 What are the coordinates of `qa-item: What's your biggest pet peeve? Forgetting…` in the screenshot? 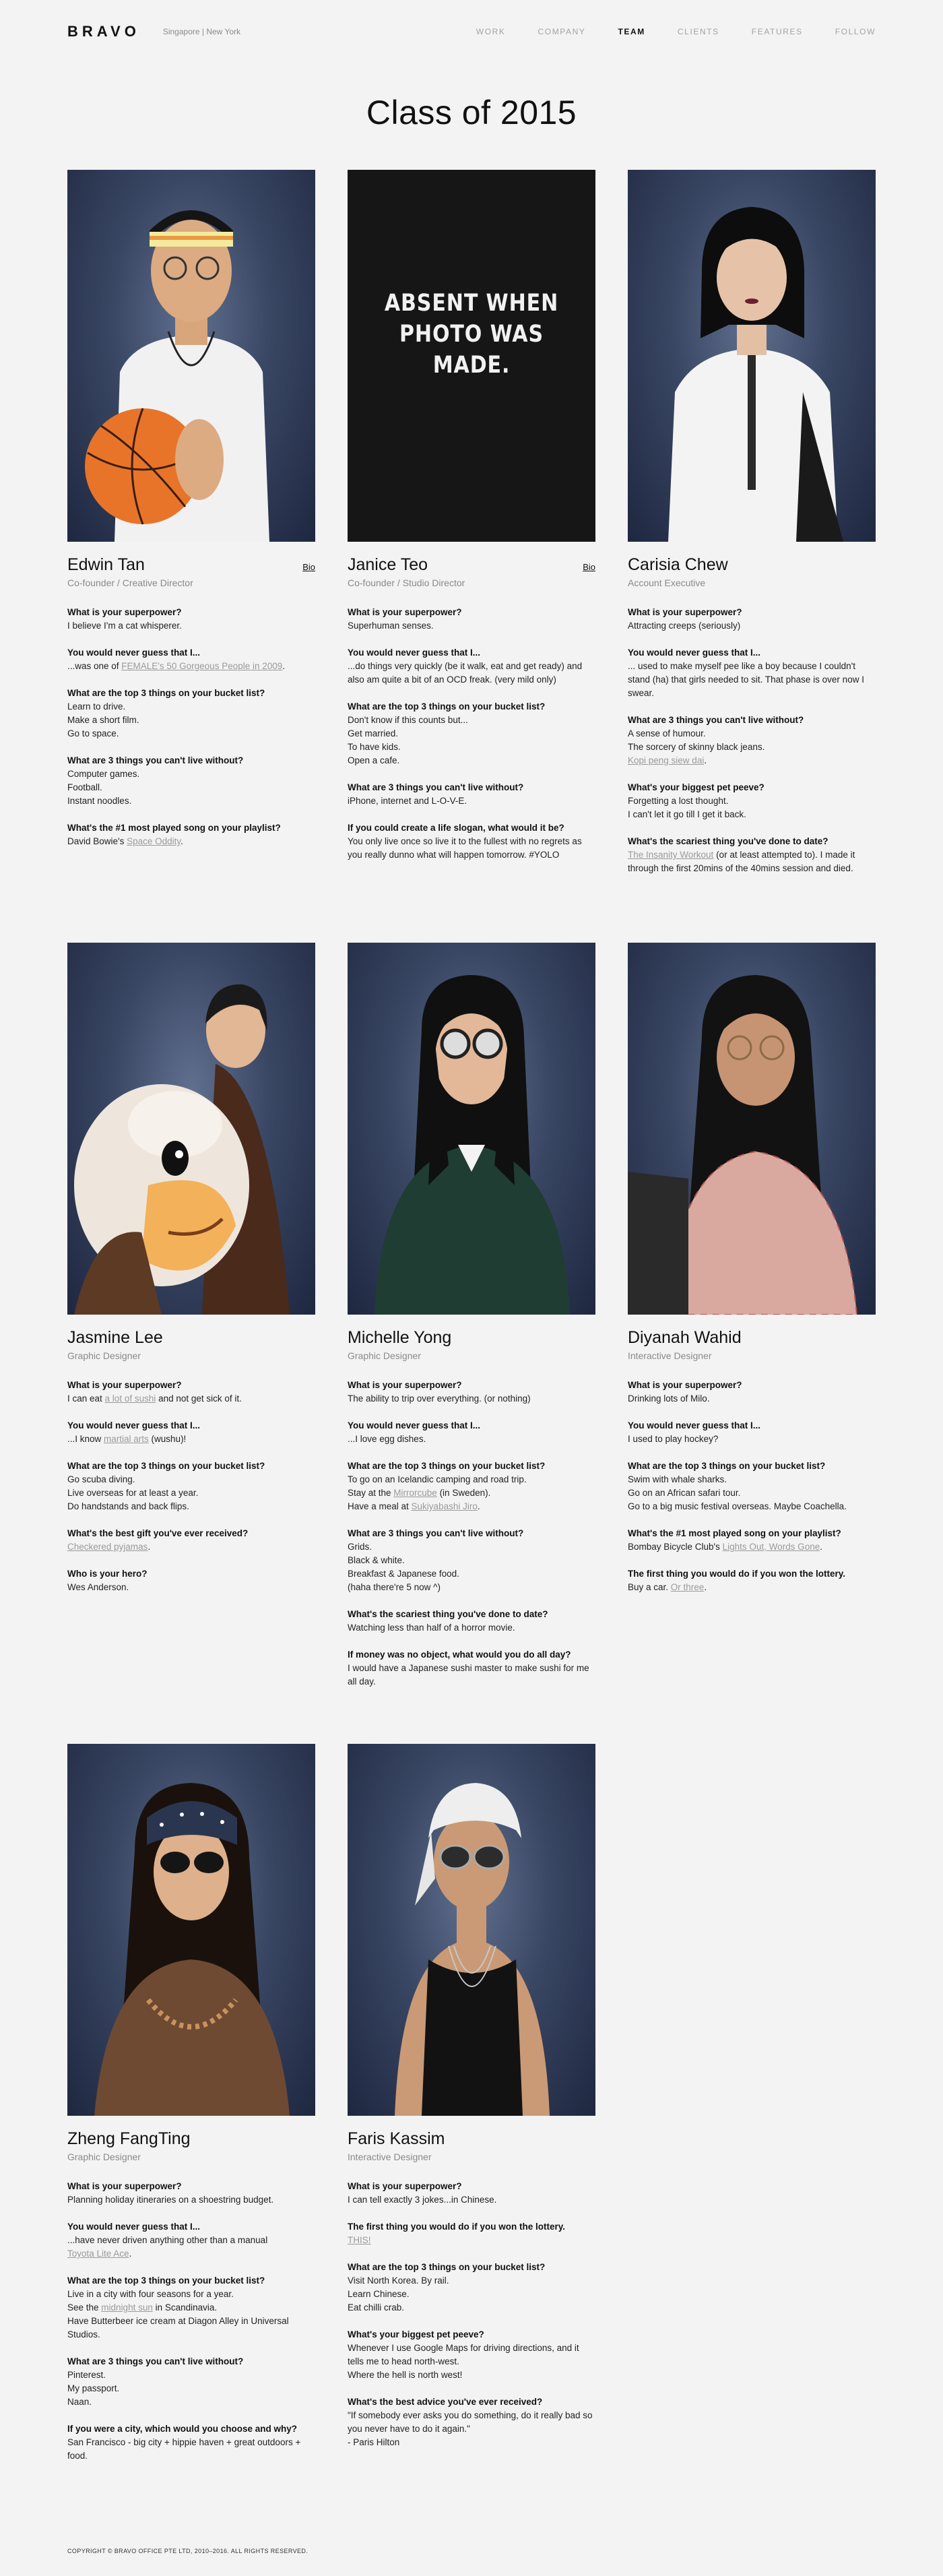 It's located at (752, 801).